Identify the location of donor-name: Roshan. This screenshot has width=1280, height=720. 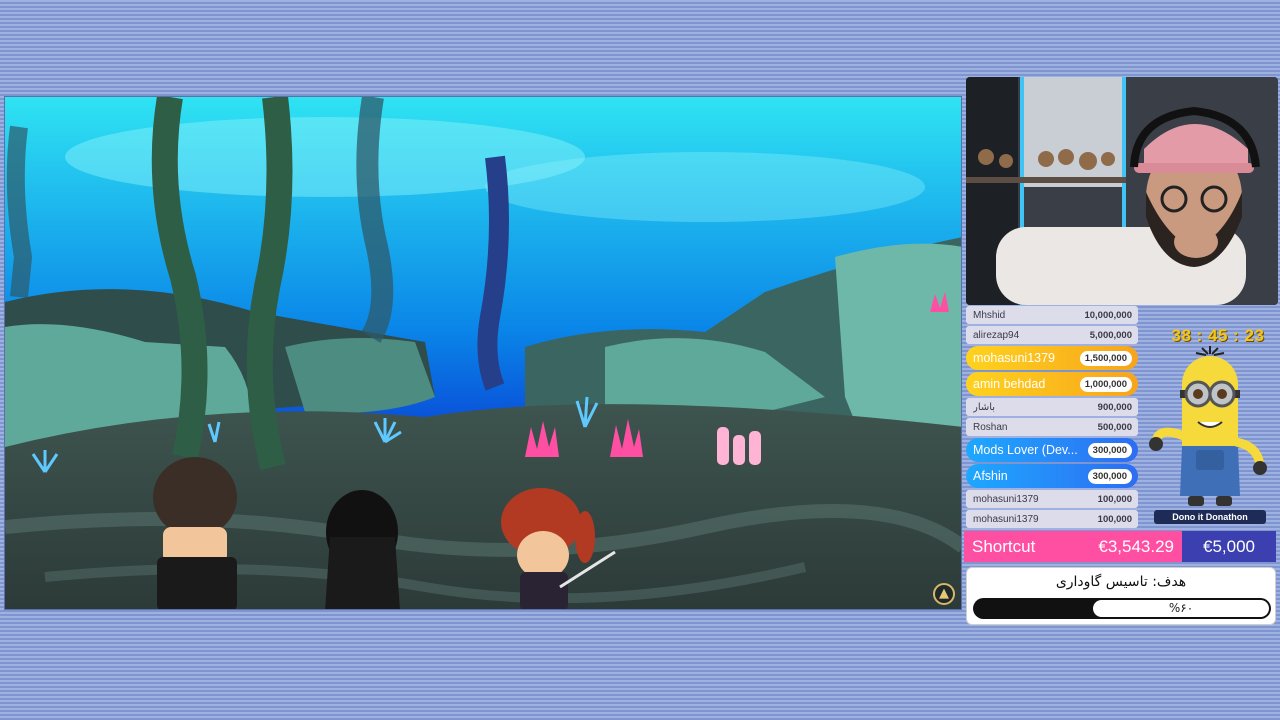
(990, 427).